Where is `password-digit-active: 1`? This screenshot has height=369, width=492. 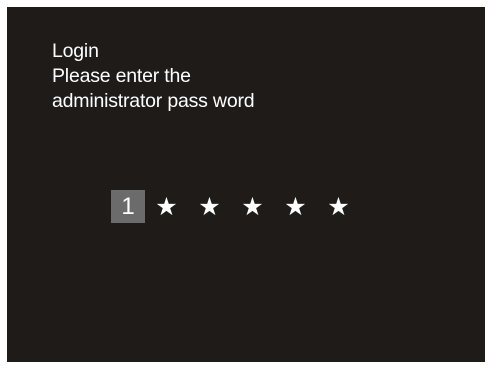 password-digit-active: 1 is located at coordinates (128, 206).